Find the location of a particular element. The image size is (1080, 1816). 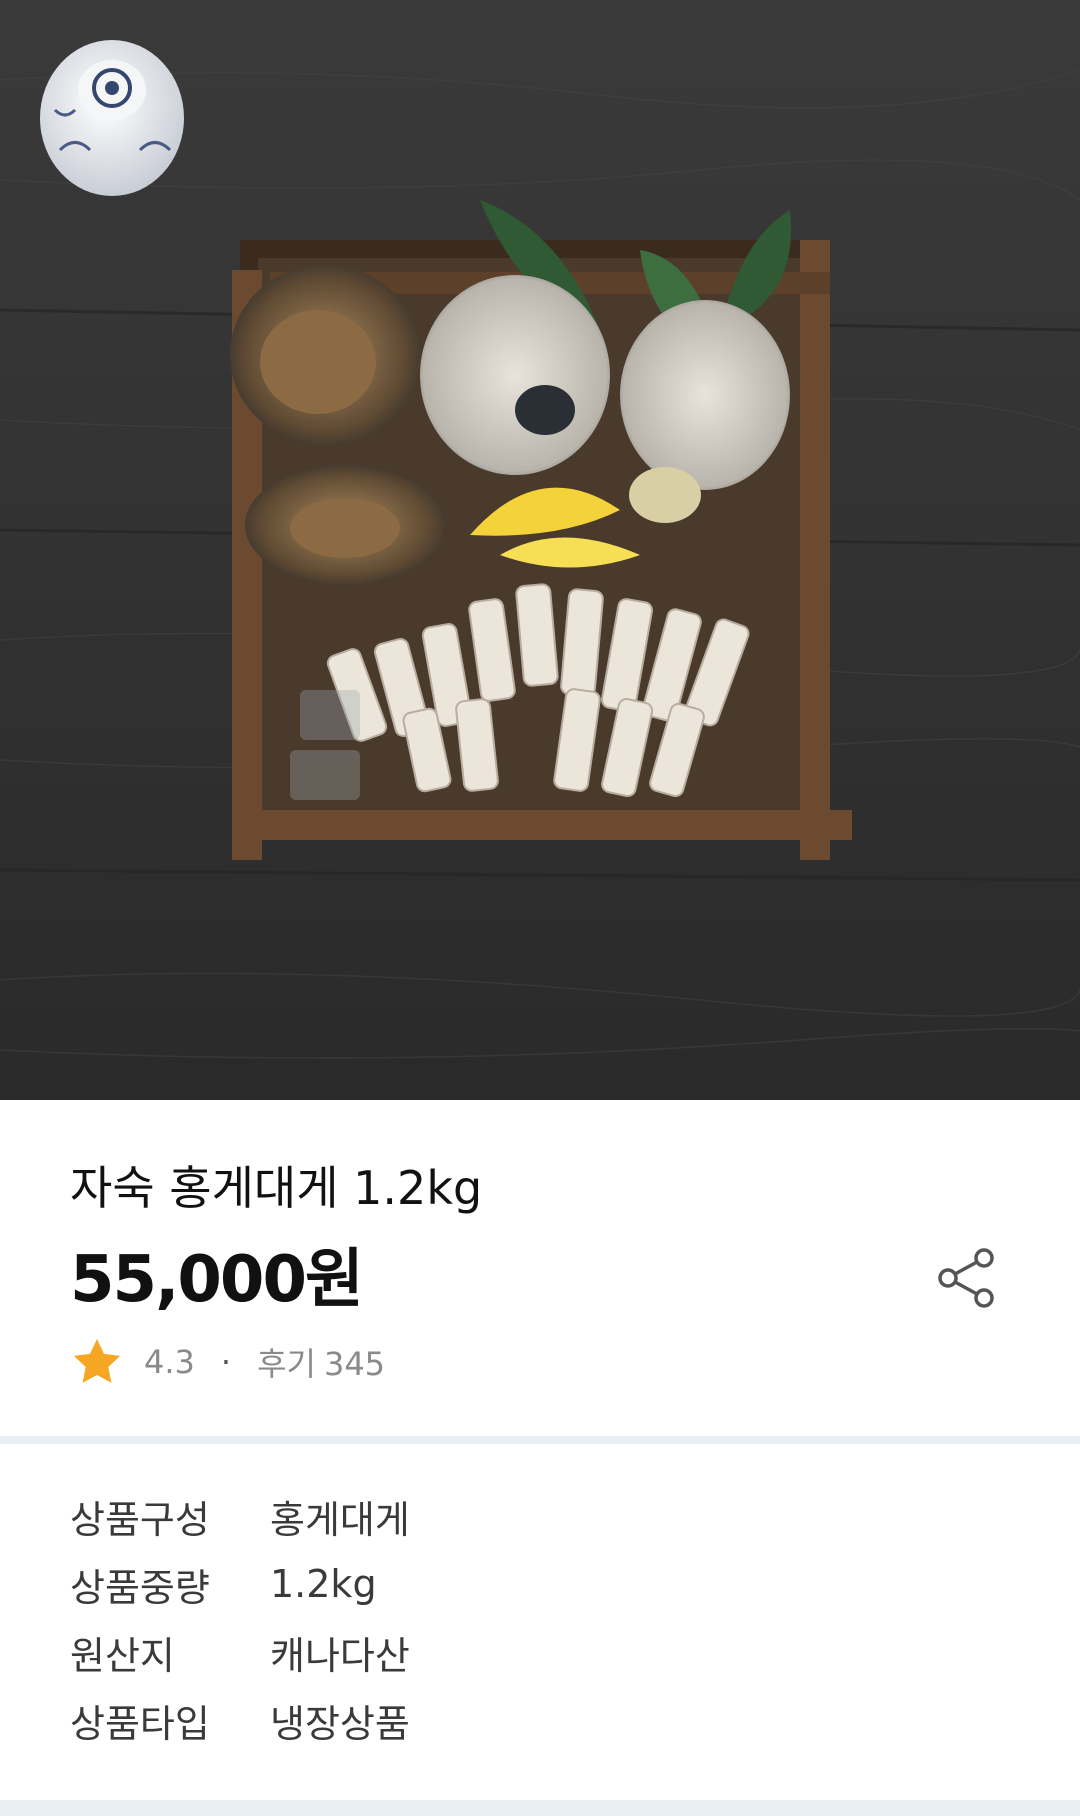

spec-value: 냉장상품 is located at coordinates (340, 1723).